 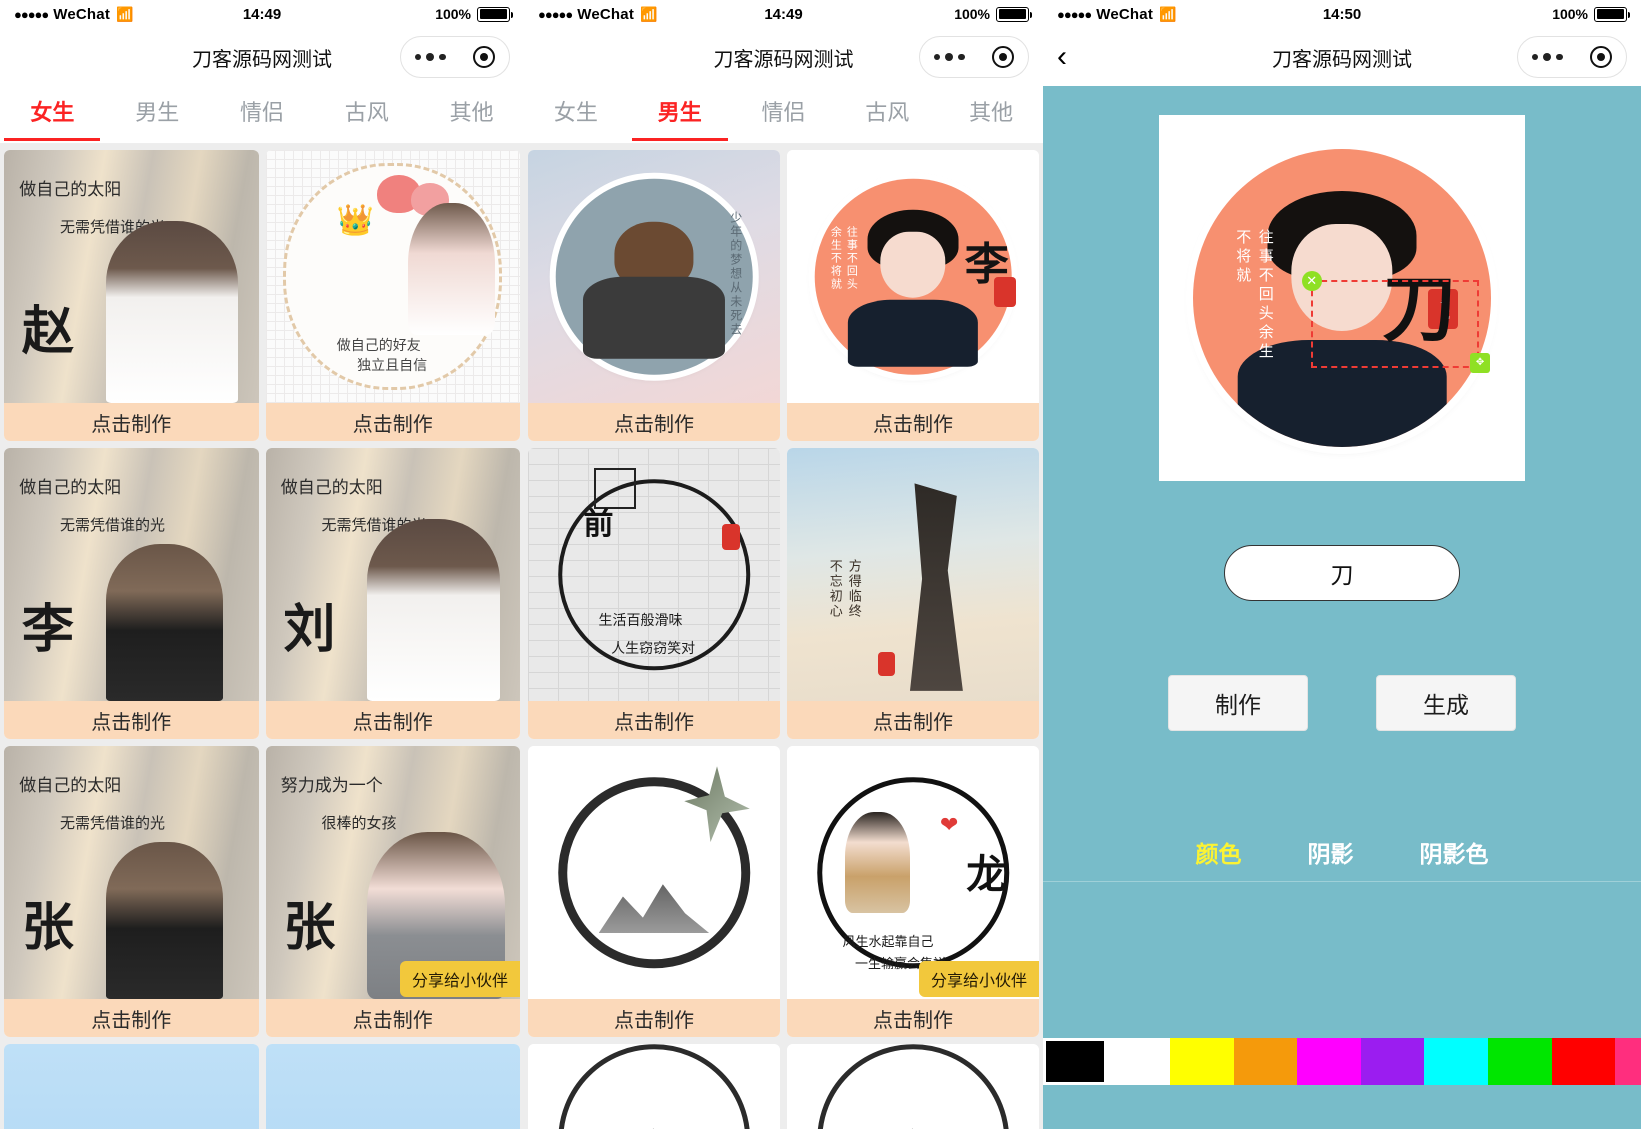 I want to click on avatar-card: 做自己的太阳 无需凭借谁的光 李 点击制作, so click(x=131, y=593).